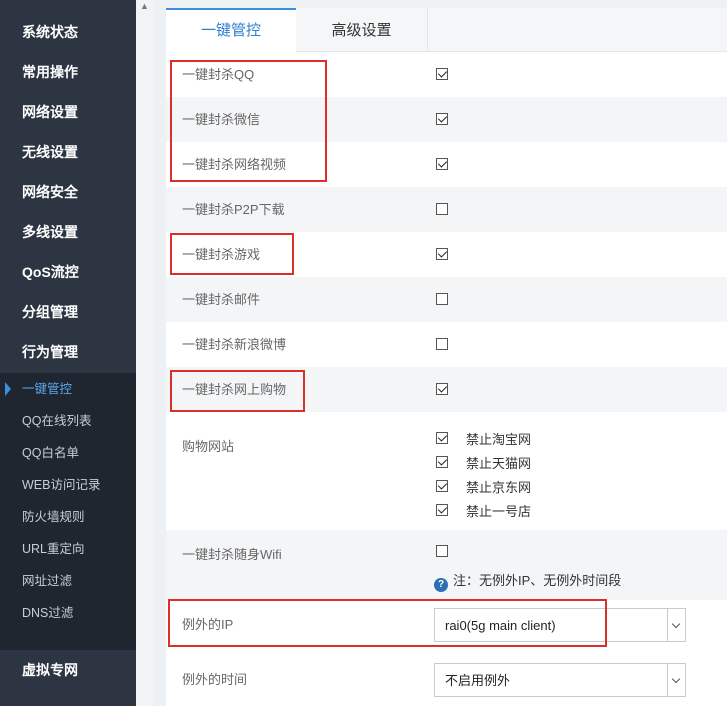 The image size is (727, 706). I want to click on setting-row-block-qq: 一键封杀QQ, so click(446, 74).